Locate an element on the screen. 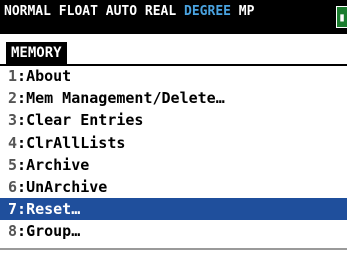  angle-mode: DEGREE is located at coordinates (207, 11).